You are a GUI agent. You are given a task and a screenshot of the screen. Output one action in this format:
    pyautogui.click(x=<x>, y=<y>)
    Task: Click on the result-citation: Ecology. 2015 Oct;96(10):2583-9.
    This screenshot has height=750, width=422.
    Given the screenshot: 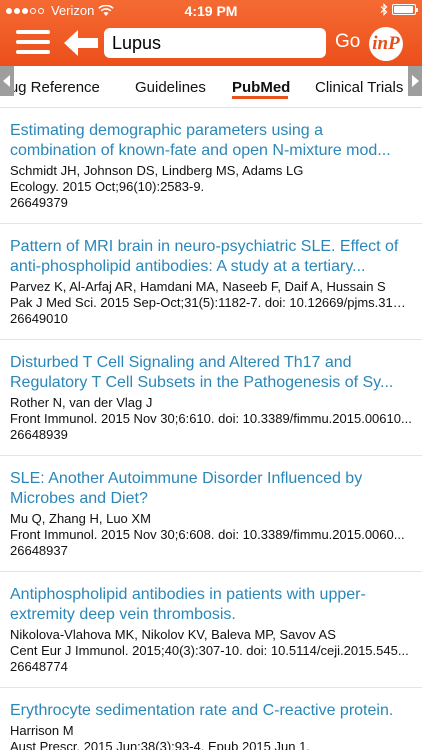 What is the action you would take?
    pyautogui.click(x=107, y=186)
    